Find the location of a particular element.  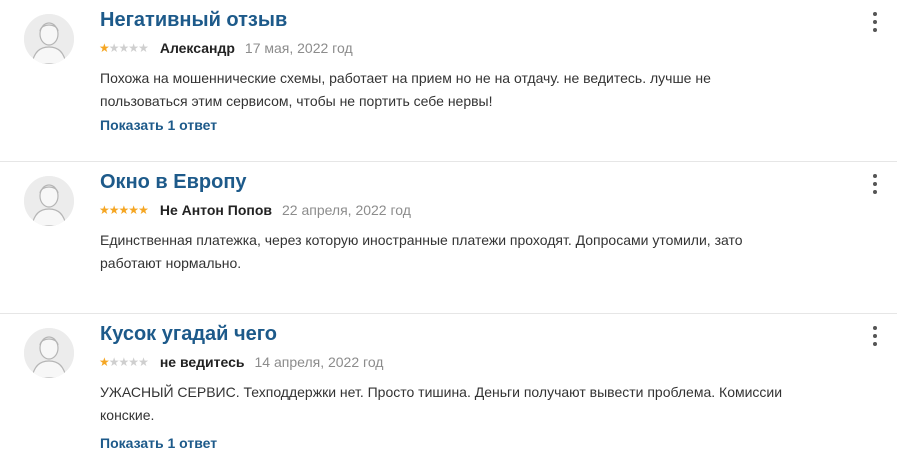

review-author: Не Антон Попов is located at coordinates (216, 210).